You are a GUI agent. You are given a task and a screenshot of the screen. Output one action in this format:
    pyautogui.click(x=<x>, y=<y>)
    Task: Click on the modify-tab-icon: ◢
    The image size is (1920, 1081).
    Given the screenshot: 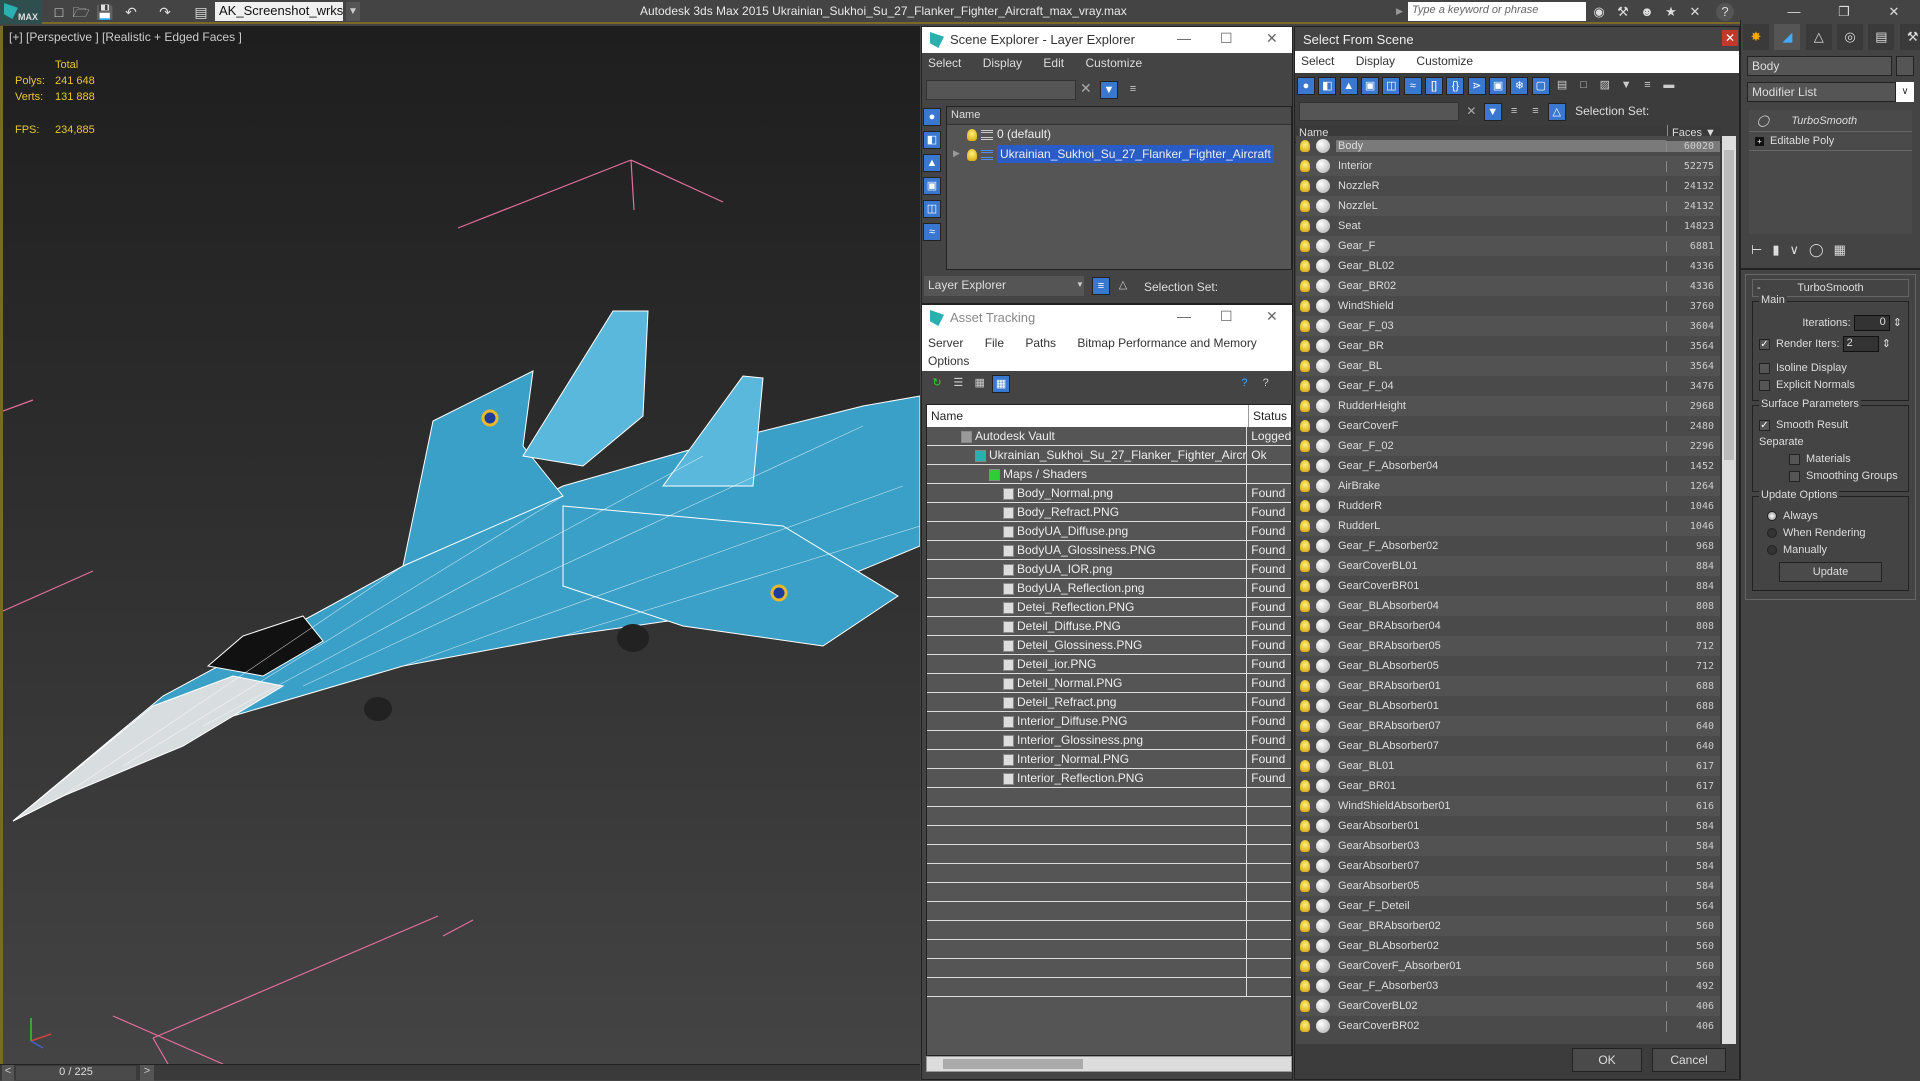 What is the action you would take?
    pyautogui.click(x=1787, y=37)
    